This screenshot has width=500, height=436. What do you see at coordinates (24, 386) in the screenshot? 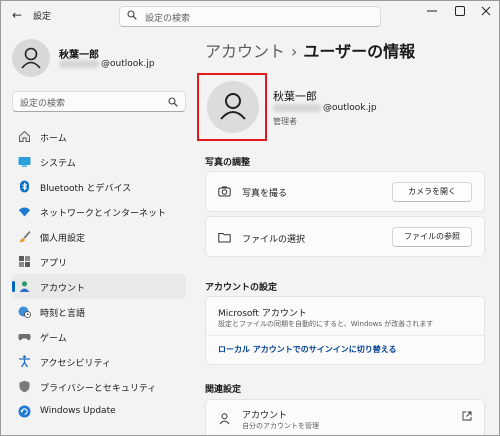
I see `shield-icon` at bounding box center [24, 386].